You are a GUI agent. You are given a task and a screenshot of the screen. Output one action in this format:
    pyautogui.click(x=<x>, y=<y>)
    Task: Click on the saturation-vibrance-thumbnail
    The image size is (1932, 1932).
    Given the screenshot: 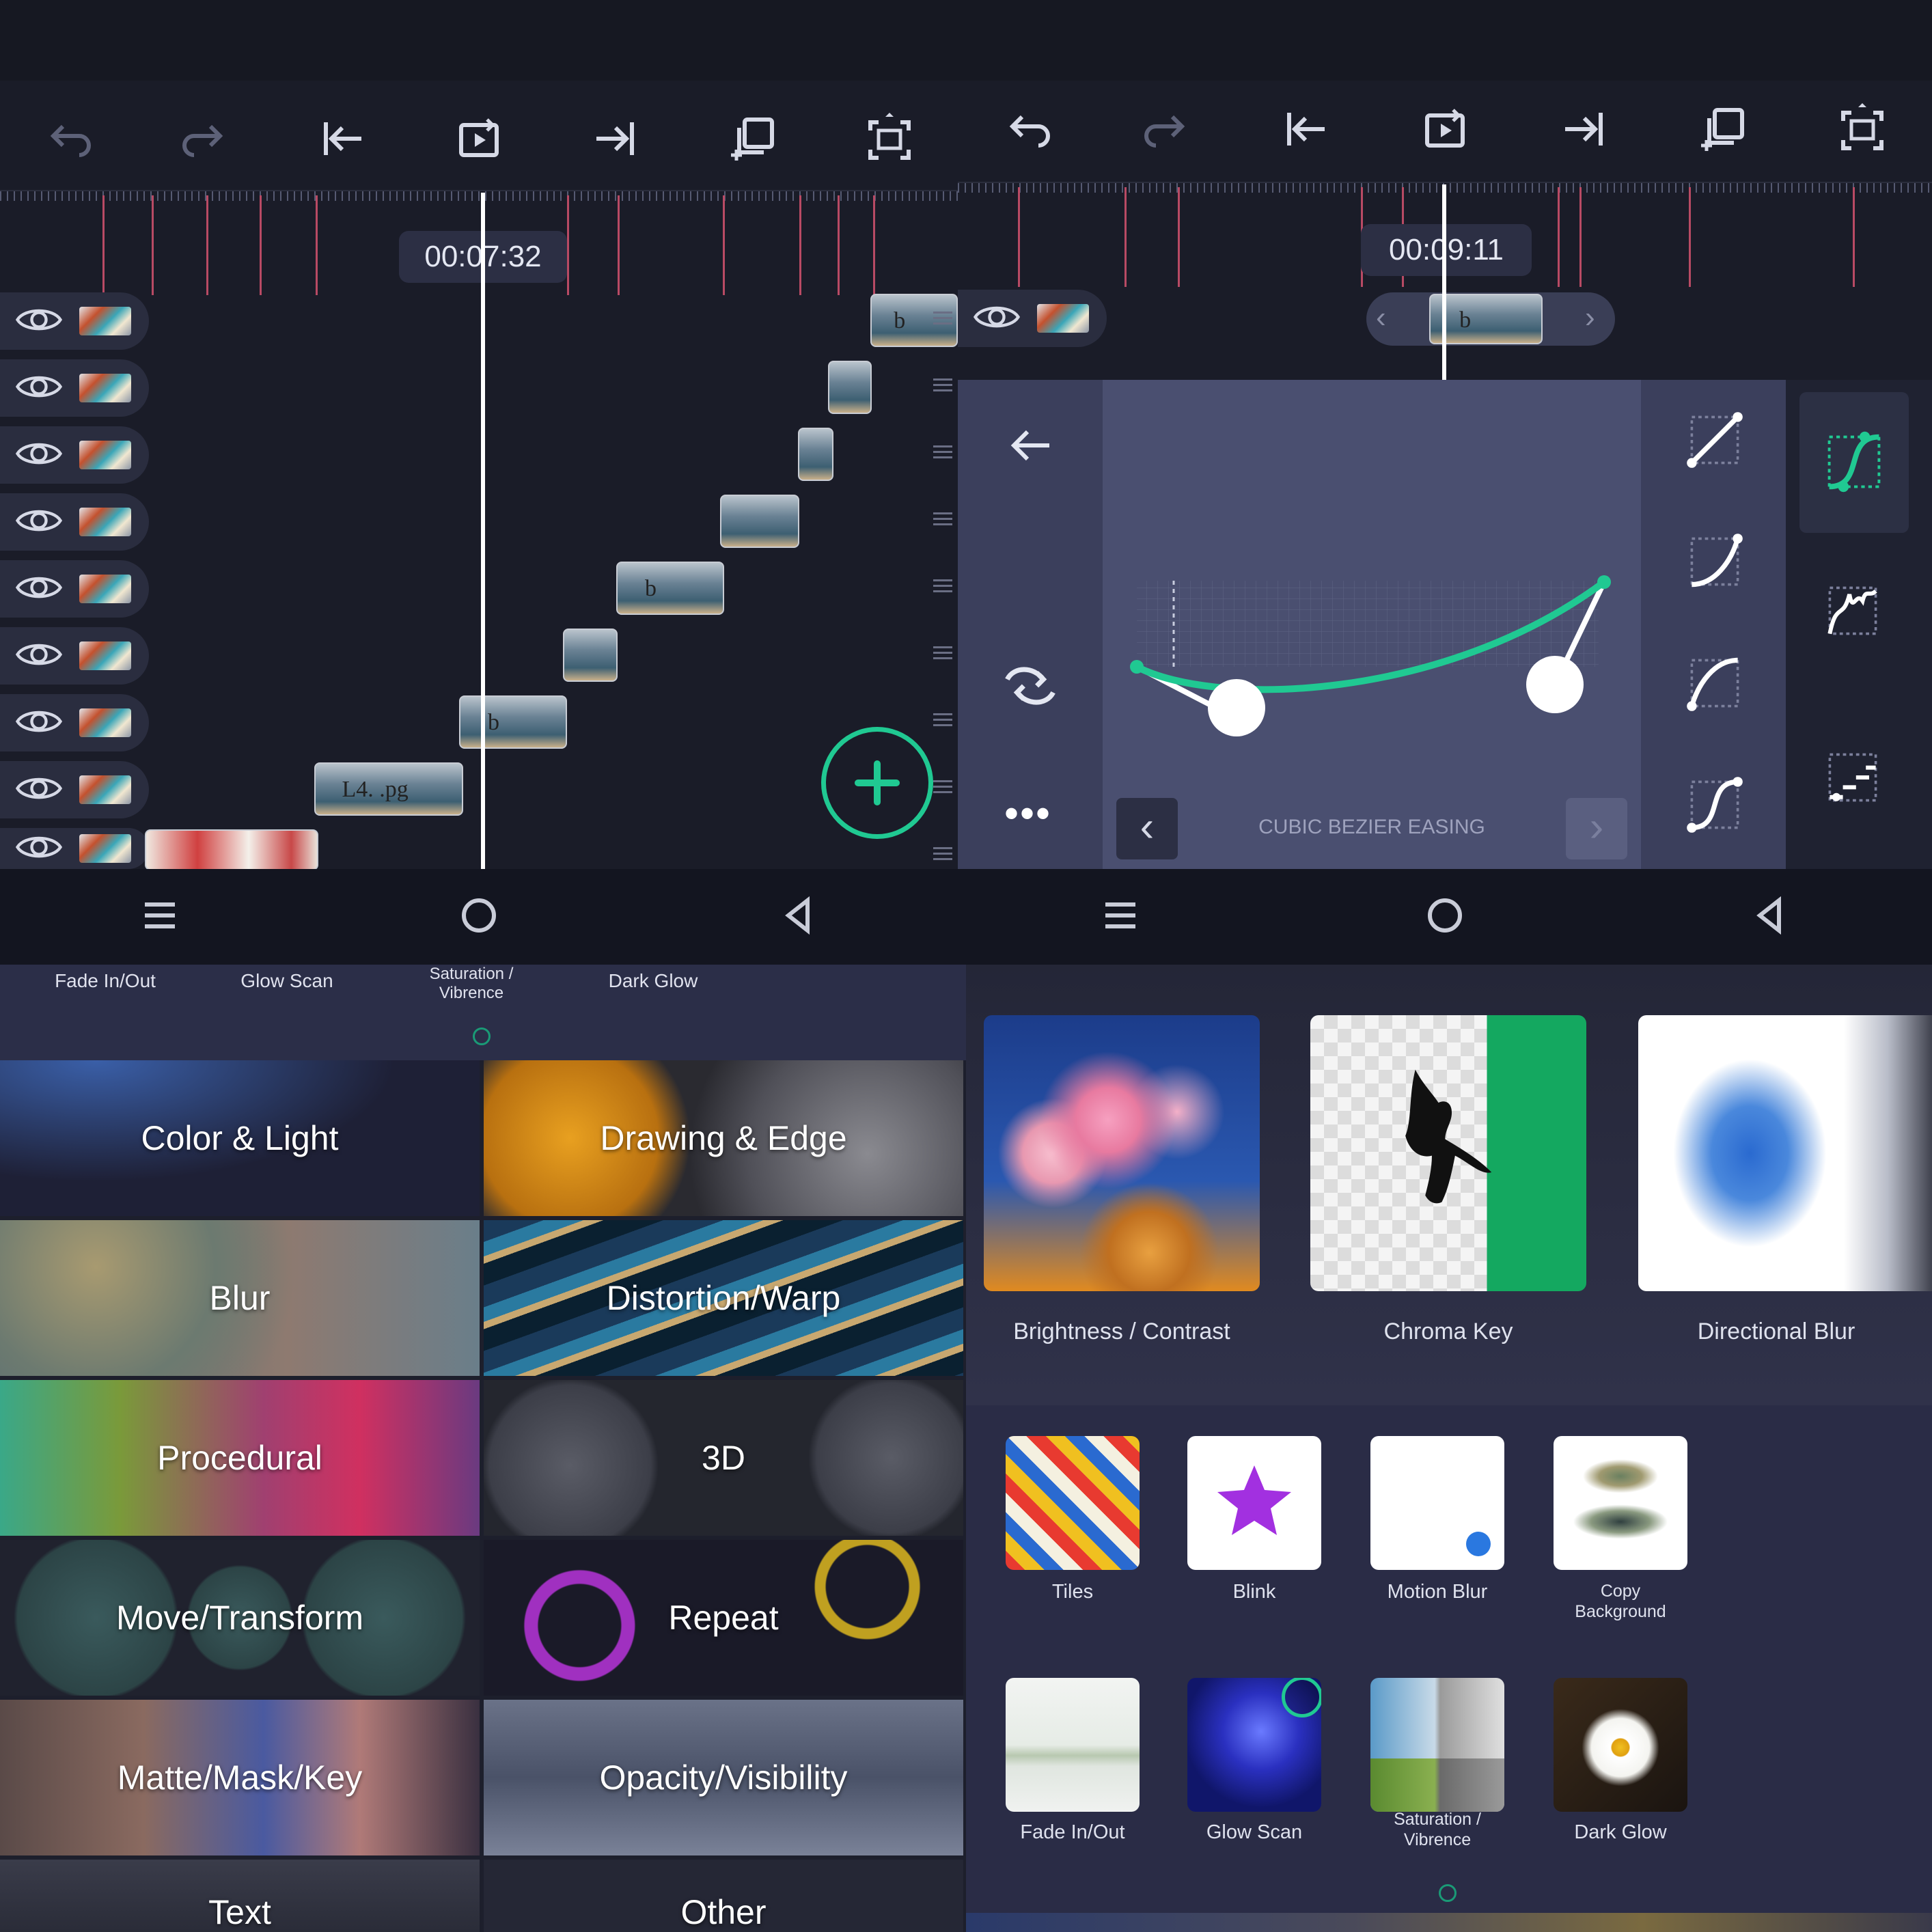 What is the action you would take?
    pyautogui.click(x=1437, y=1745)
    